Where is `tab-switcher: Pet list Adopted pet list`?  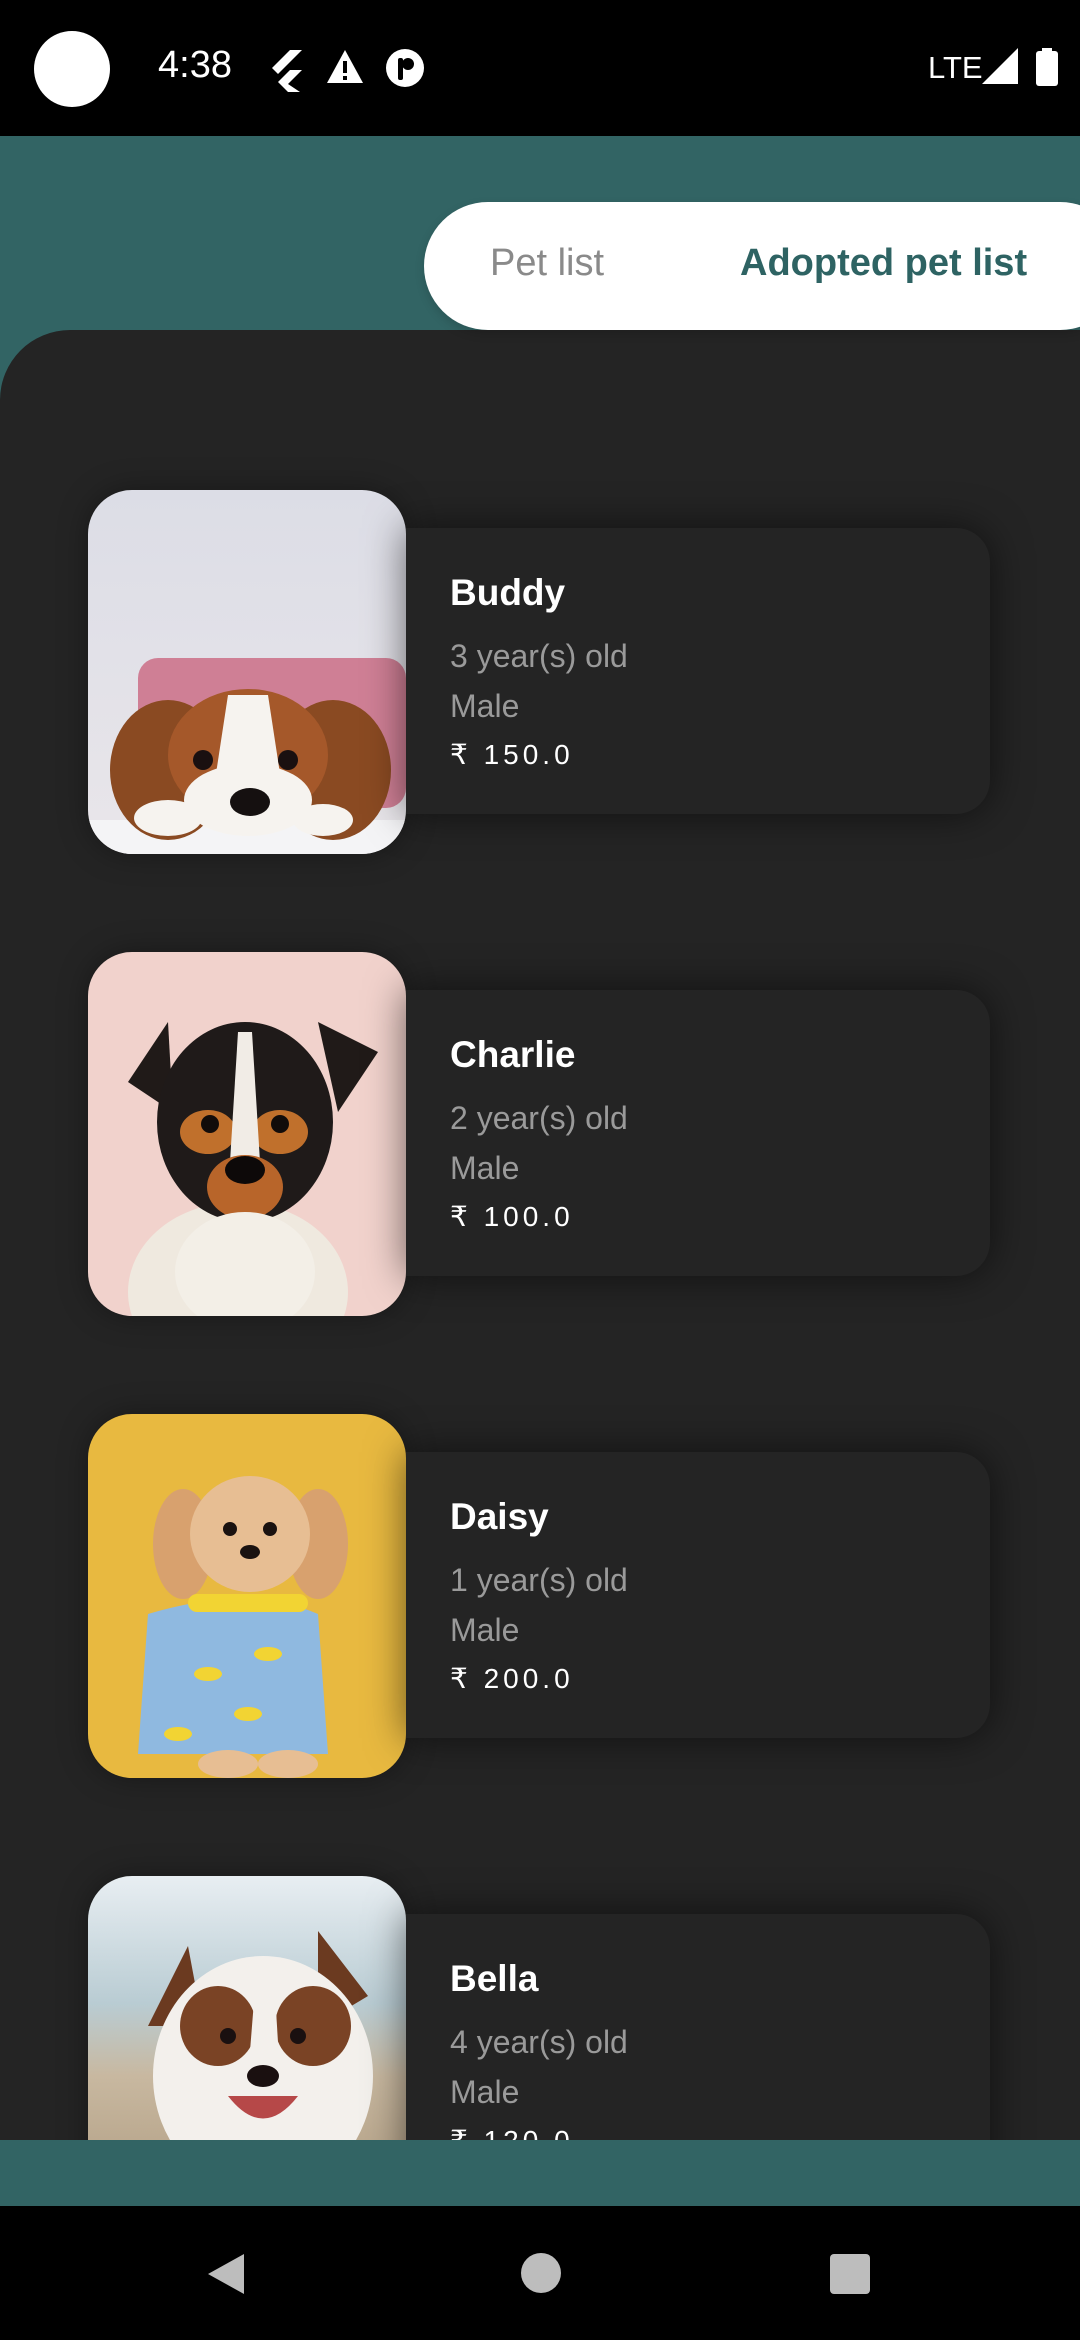
tab-switcher: Pet list Adopted pet list is located at coordinates (752, 266).